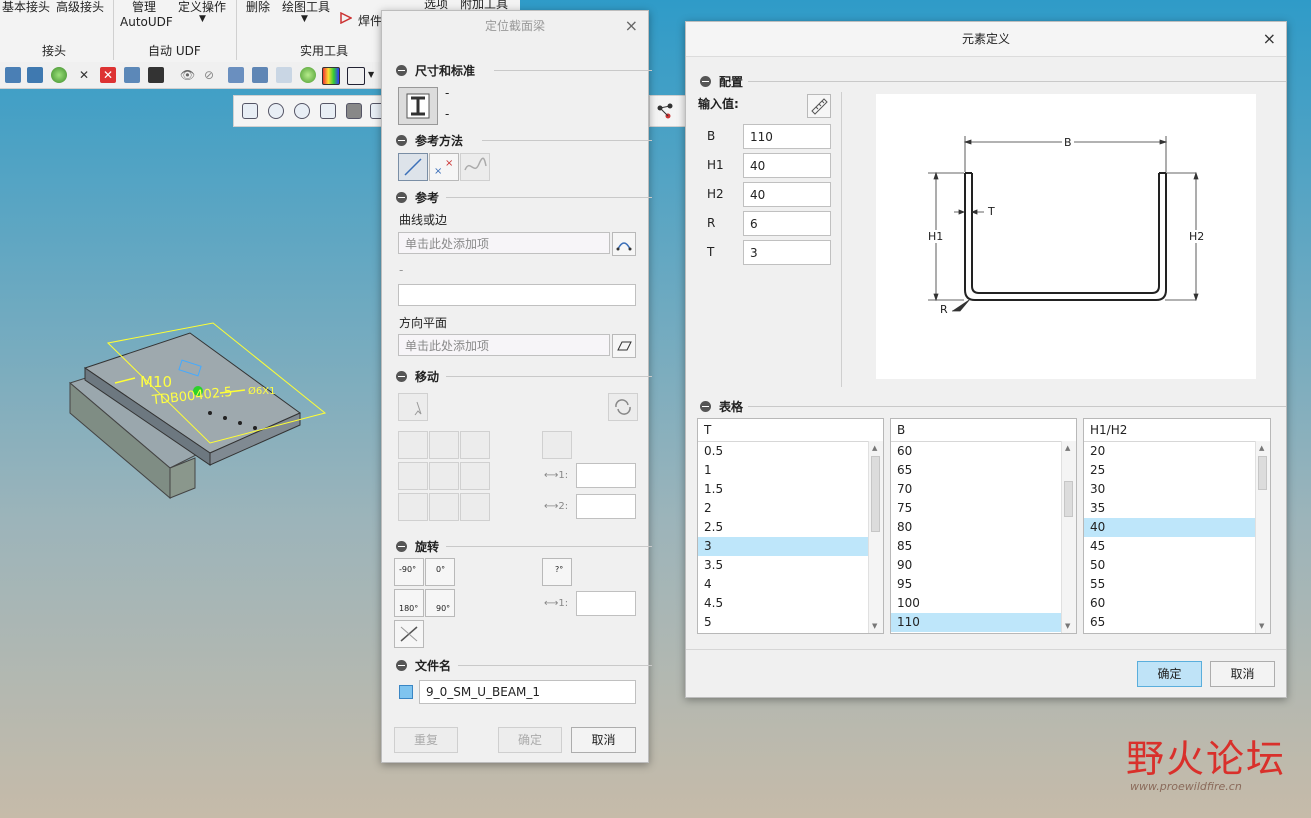 This screenshot has width=1311, height=818. I want to click on move-drag-button, so click(413, 407).